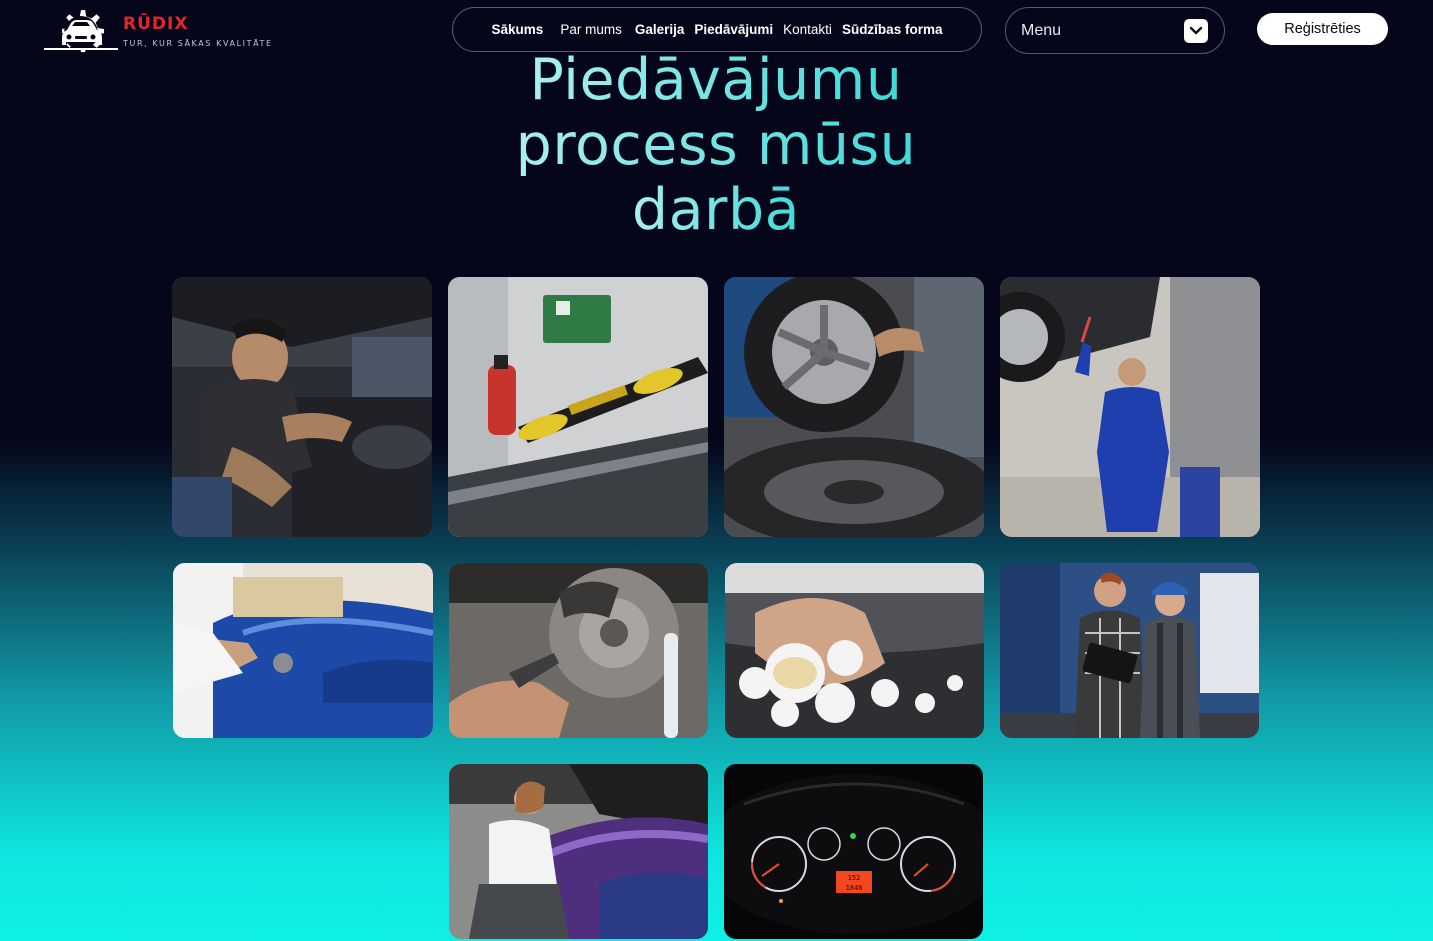  I want to click on page-title-line-1: Piedāvājumu, so click(716, 80).